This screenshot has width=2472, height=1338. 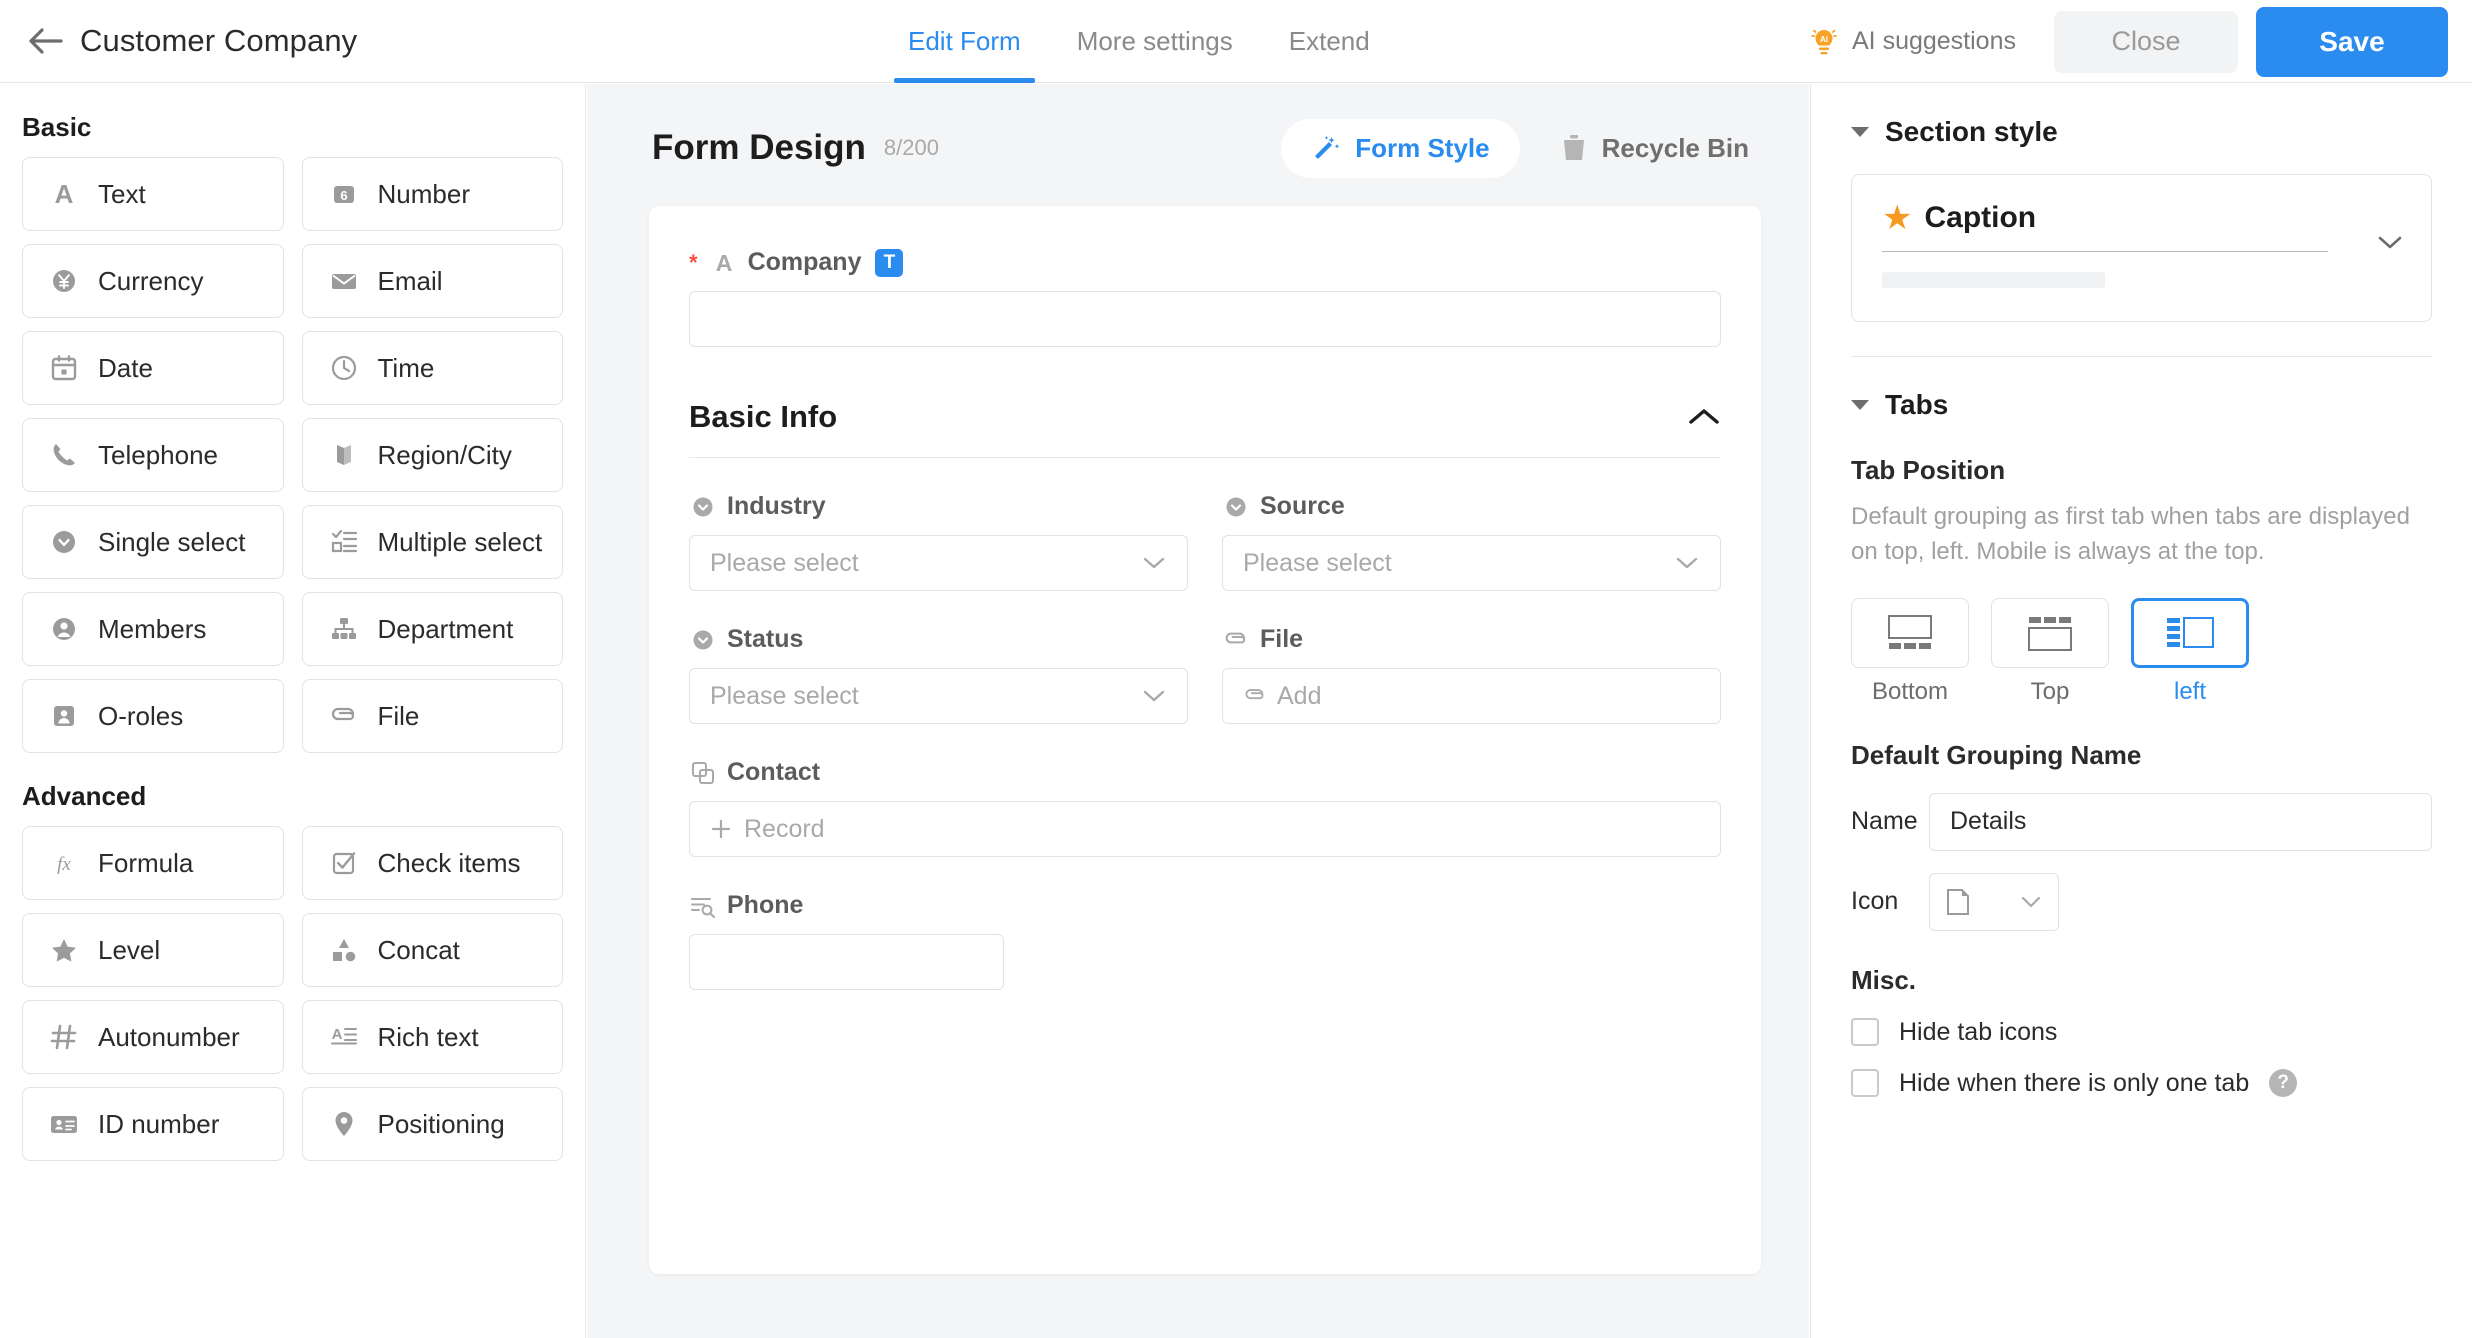 I want to click on sidebar-item-label: File, so click(x=398, y=715).